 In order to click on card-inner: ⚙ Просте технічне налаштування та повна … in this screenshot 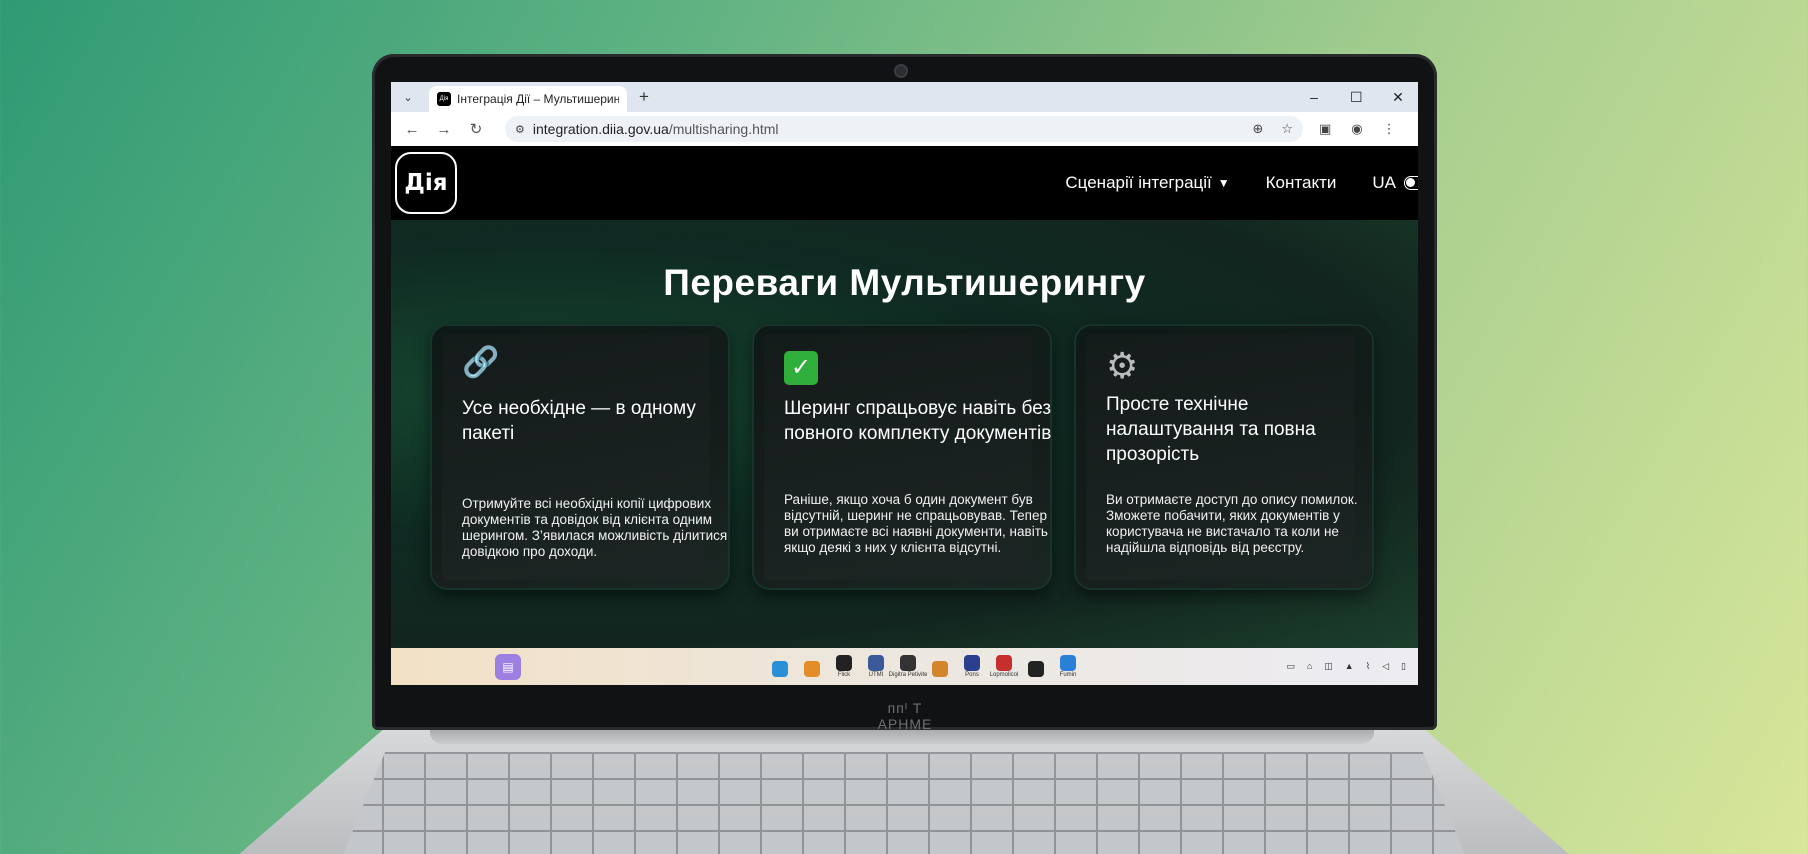, I will do `click(1222, 457)`.